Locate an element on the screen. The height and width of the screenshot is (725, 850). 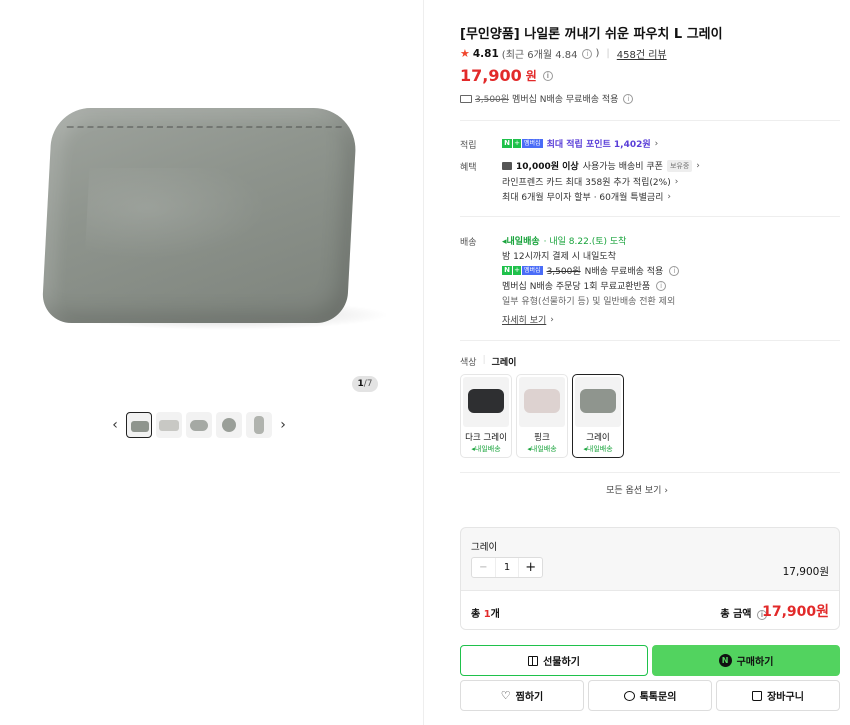
n-delivery-info-icon: i is located at coordinates (674, 270).